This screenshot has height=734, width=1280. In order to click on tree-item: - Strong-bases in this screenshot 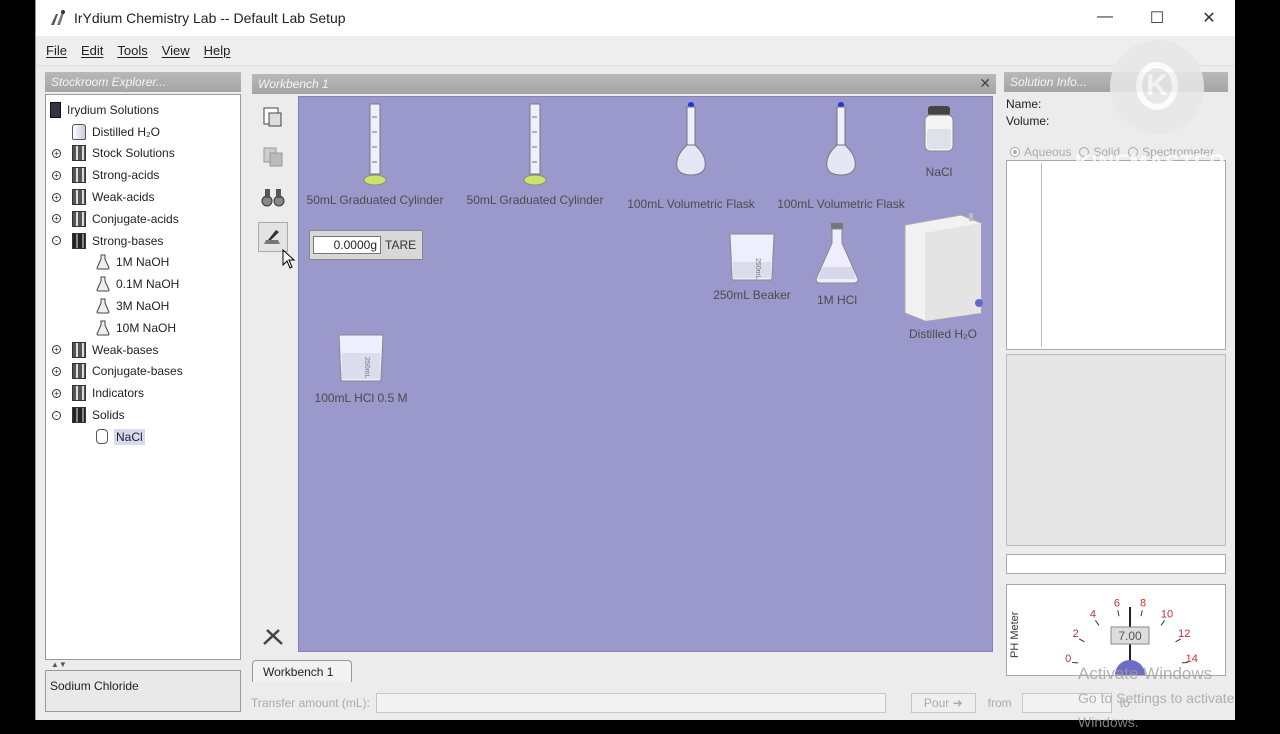, I will do `click(143, 241)`.